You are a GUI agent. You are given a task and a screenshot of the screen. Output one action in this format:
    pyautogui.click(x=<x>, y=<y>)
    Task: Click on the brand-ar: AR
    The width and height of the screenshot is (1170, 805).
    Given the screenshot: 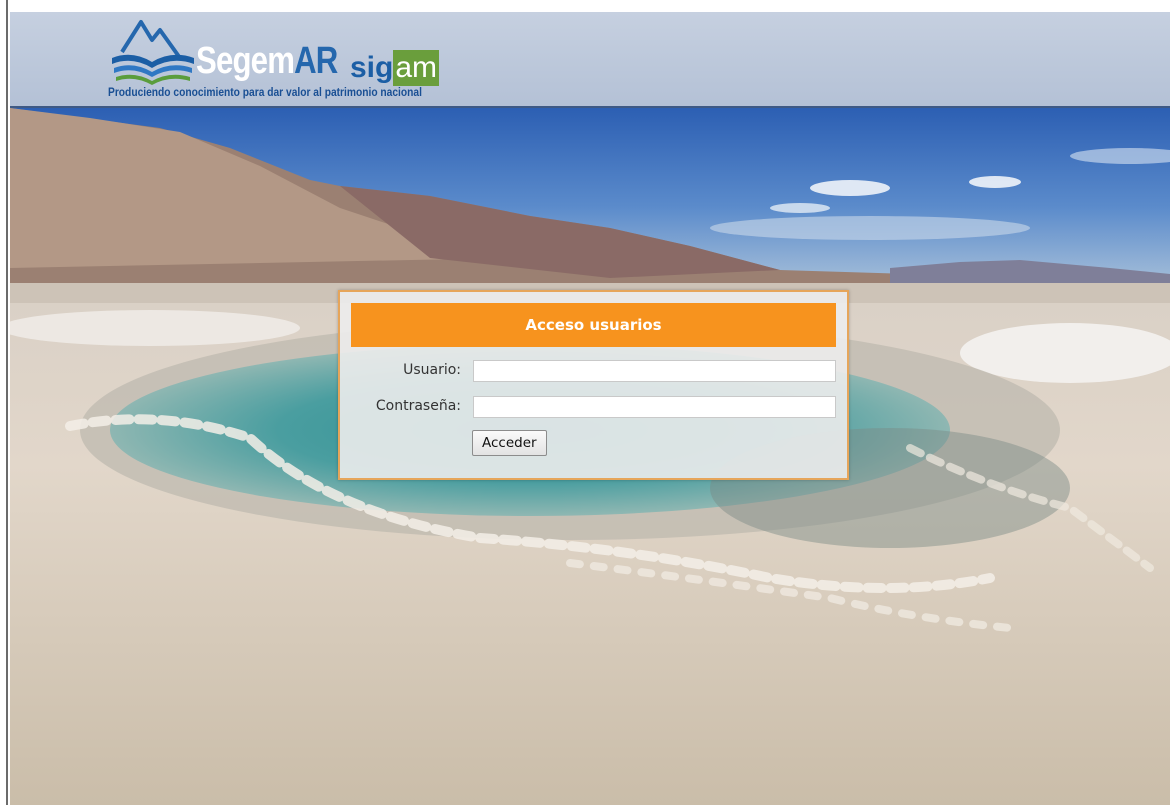 What is the action you would take?
    pyautogui.click(x=316, y=61)
    